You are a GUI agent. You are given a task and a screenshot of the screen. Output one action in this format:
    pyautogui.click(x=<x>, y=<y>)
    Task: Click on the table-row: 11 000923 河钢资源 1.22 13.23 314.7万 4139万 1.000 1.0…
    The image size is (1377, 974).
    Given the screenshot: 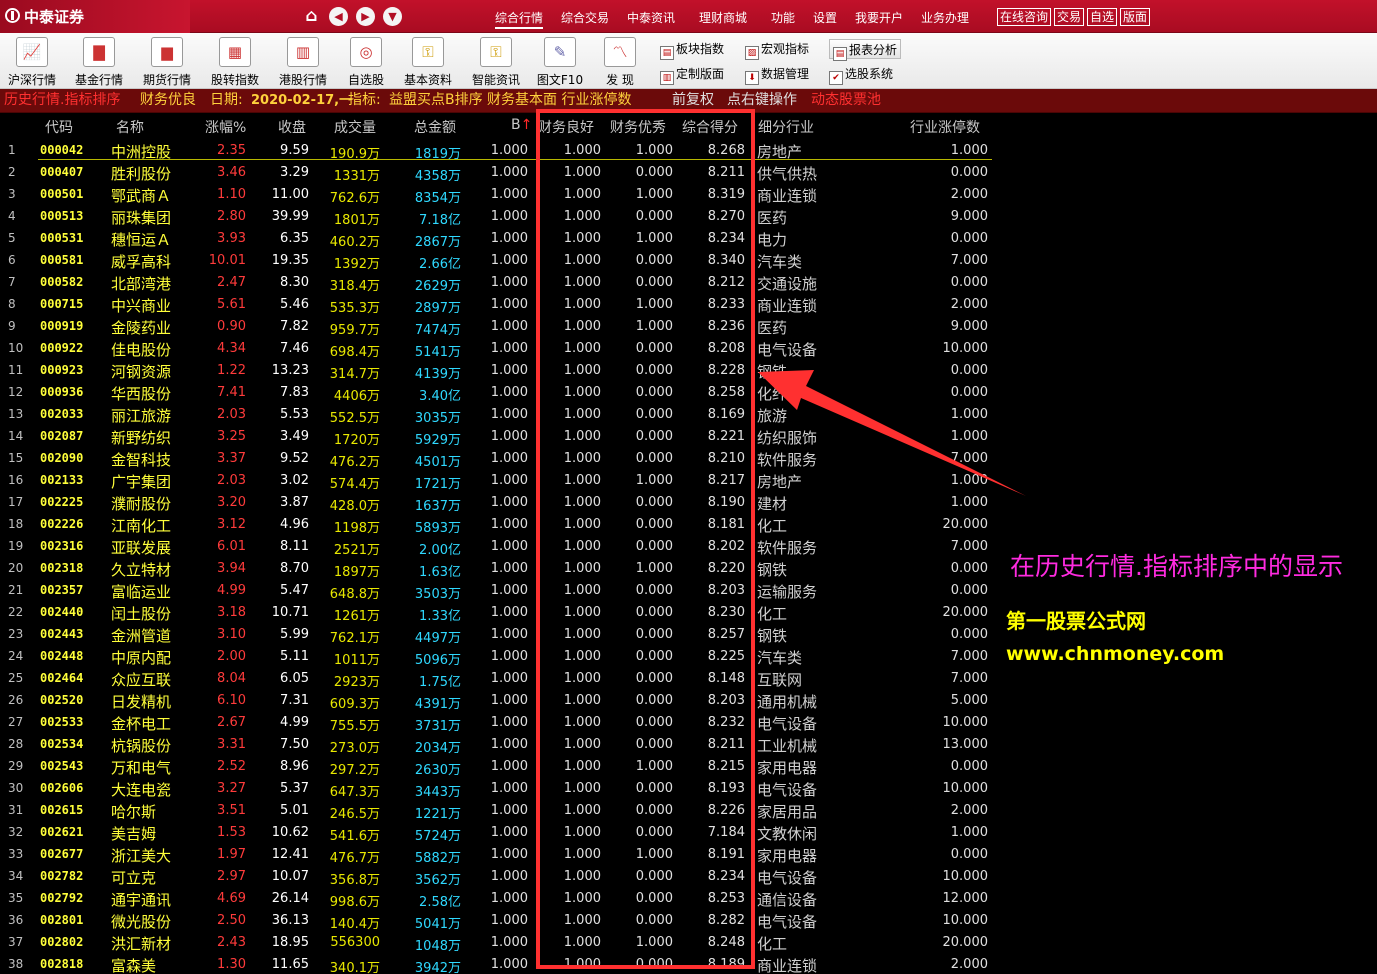 What is the action you would take?
    pyautogui.click(x=500, y=371)
    